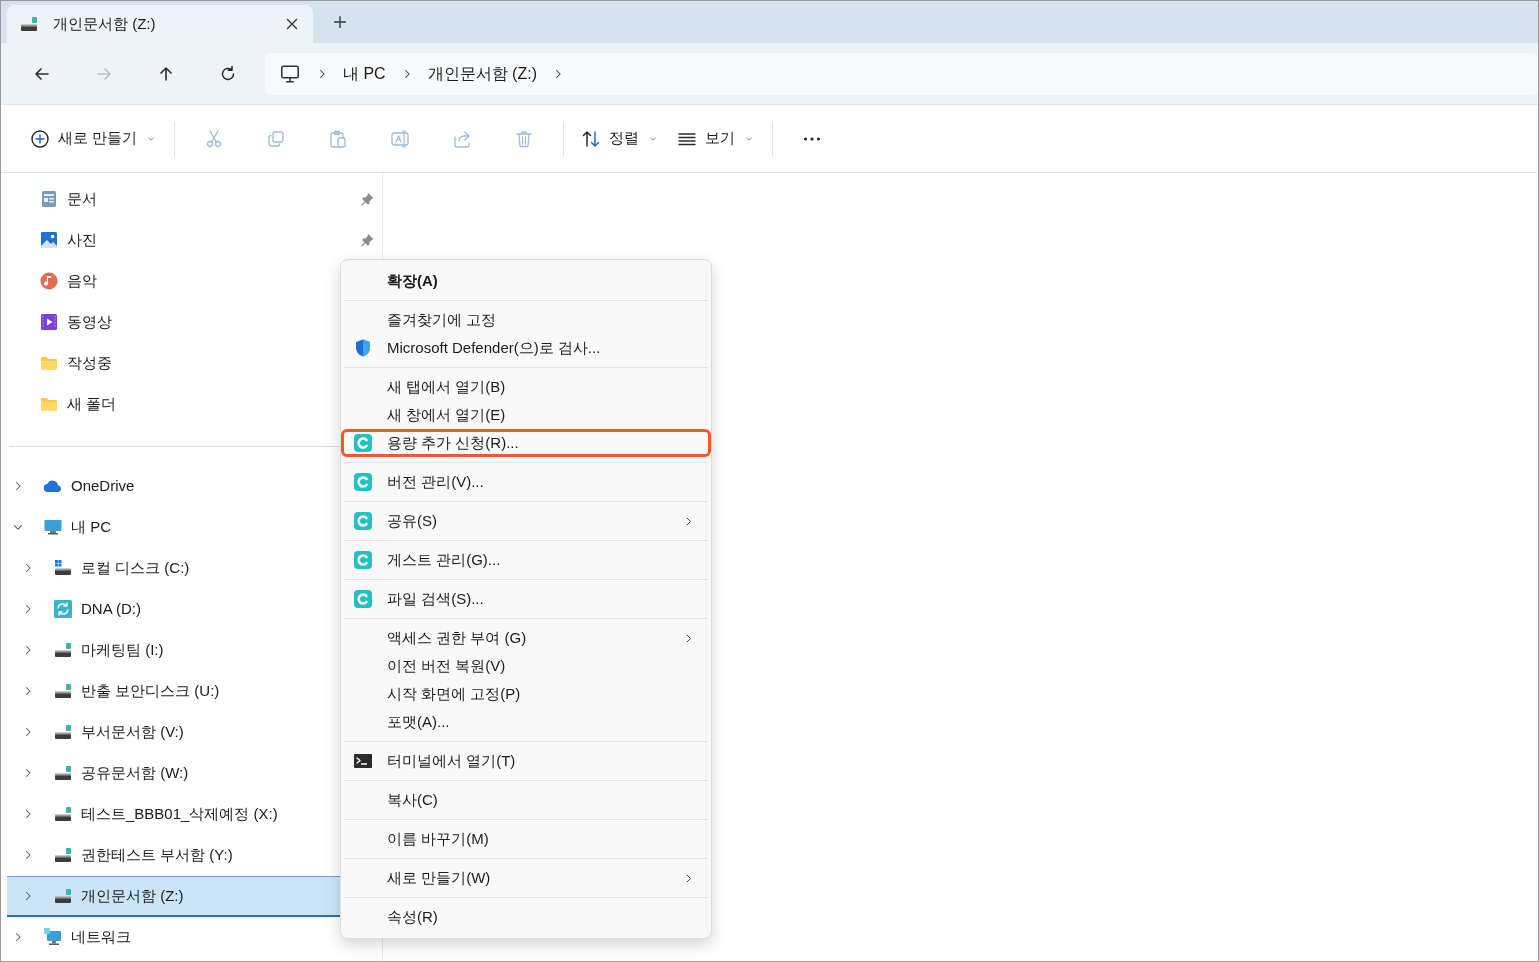  What do you see at coordinates (179, 813) in the screenshot?
I see `item-label: 테스트_BBB01_삭제예정 (X:)` at bounding box center [179, 813].